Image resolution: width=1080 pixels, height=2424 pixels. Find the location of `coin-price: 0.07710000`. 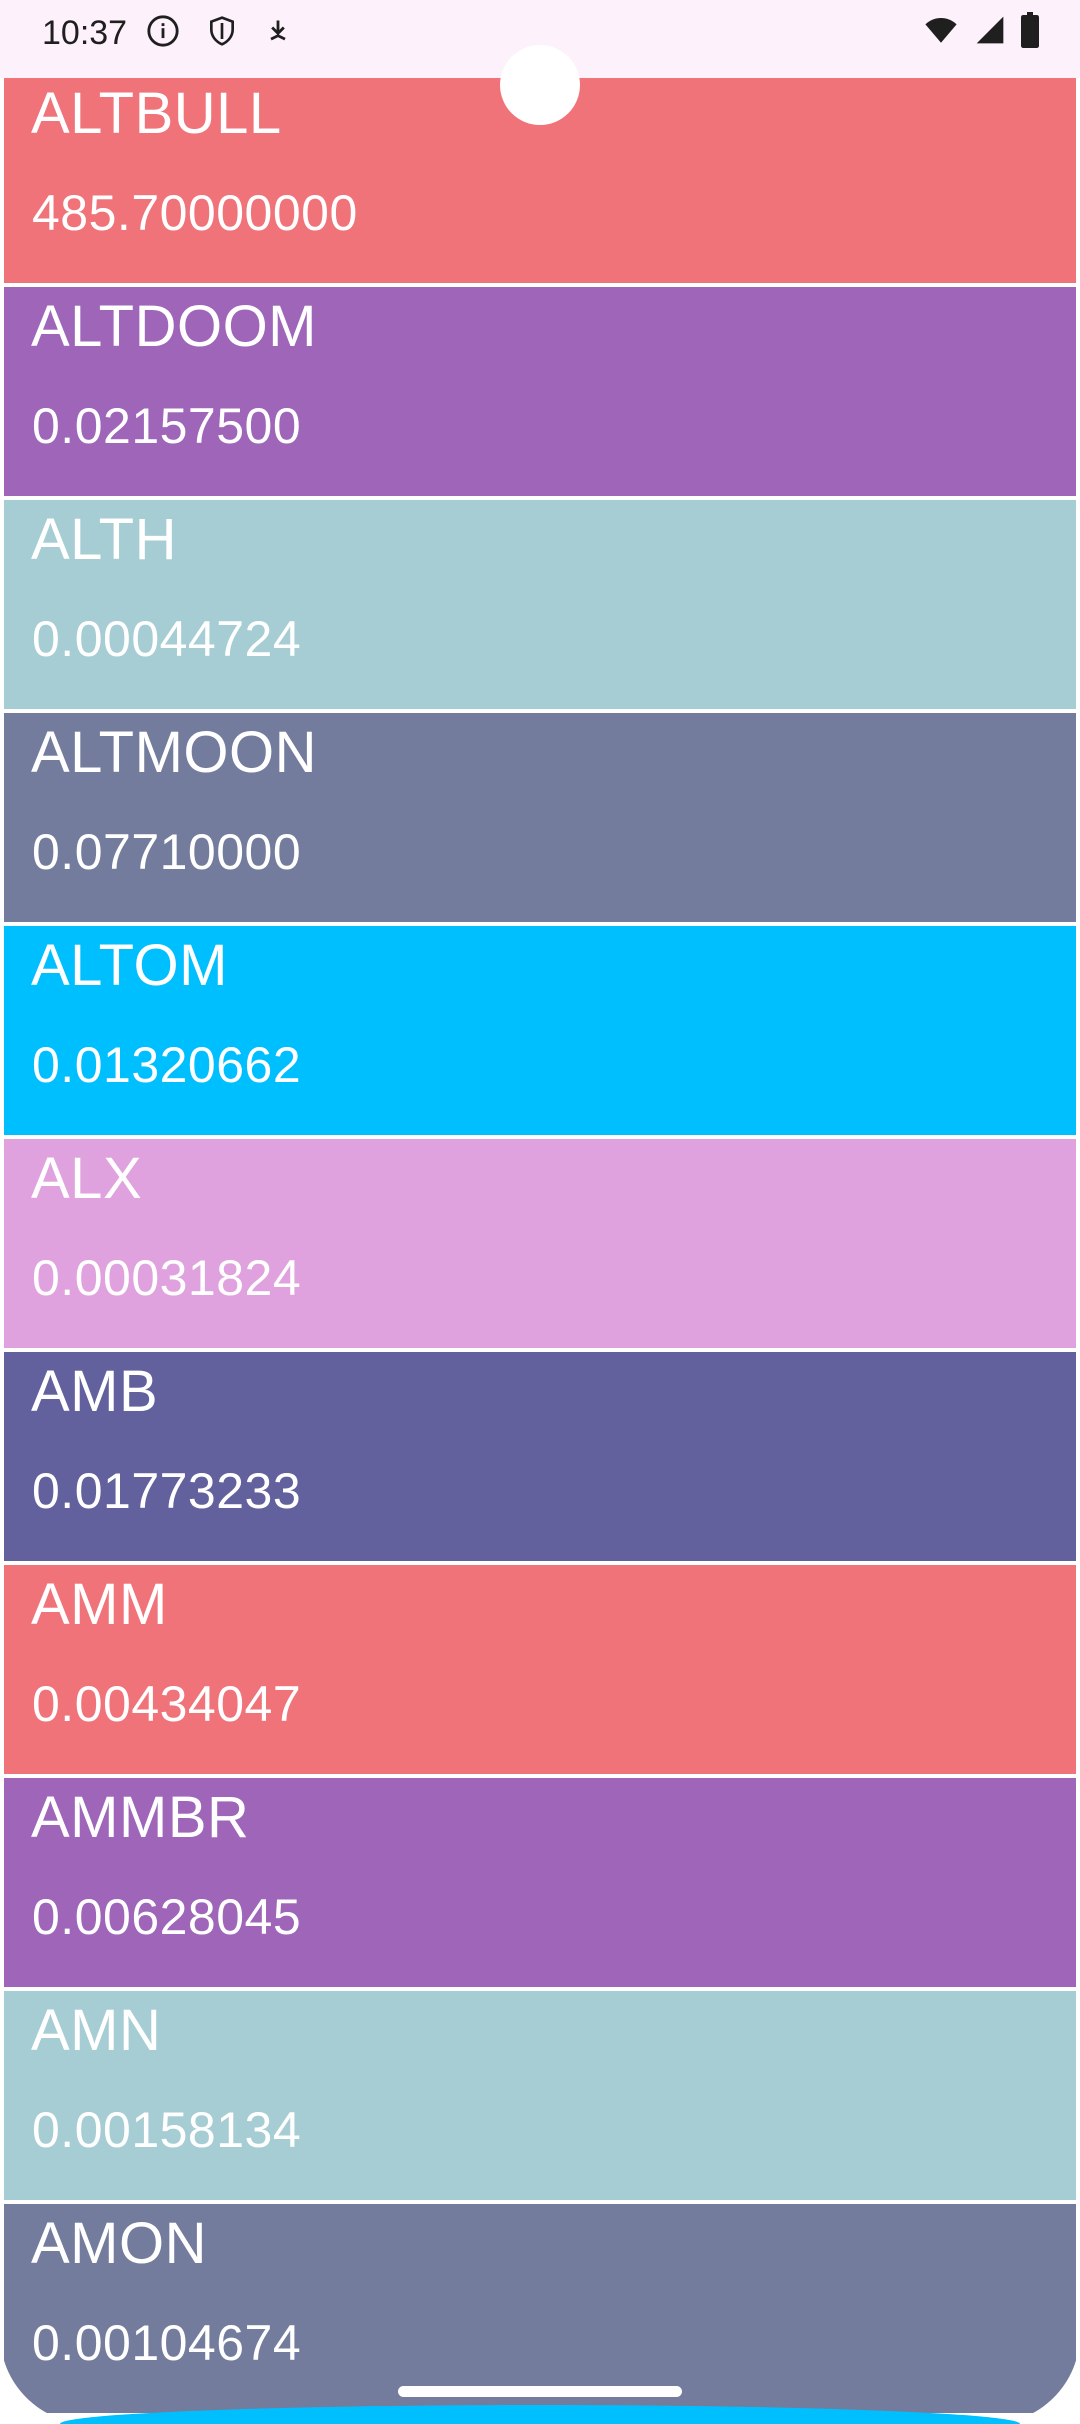

coin-price: 0.07710000 is located at coordinates (167, 852).